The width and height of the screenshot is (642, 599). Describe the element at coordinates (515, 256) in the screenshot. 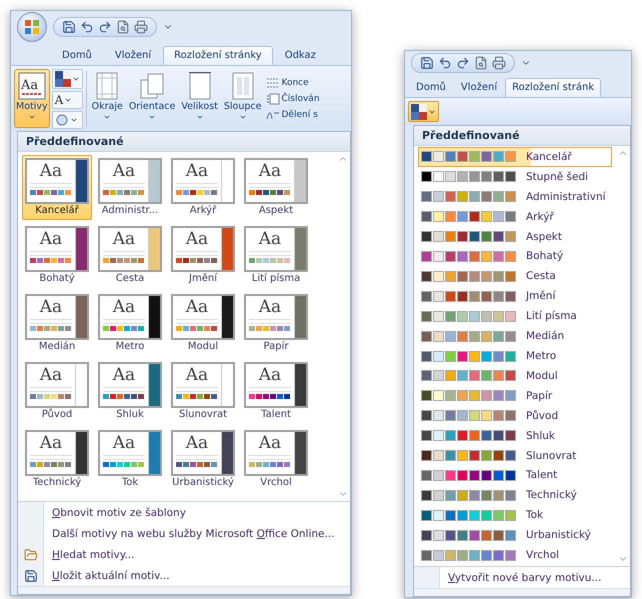

I see `color-scheme-item: Bohatý` at that location.